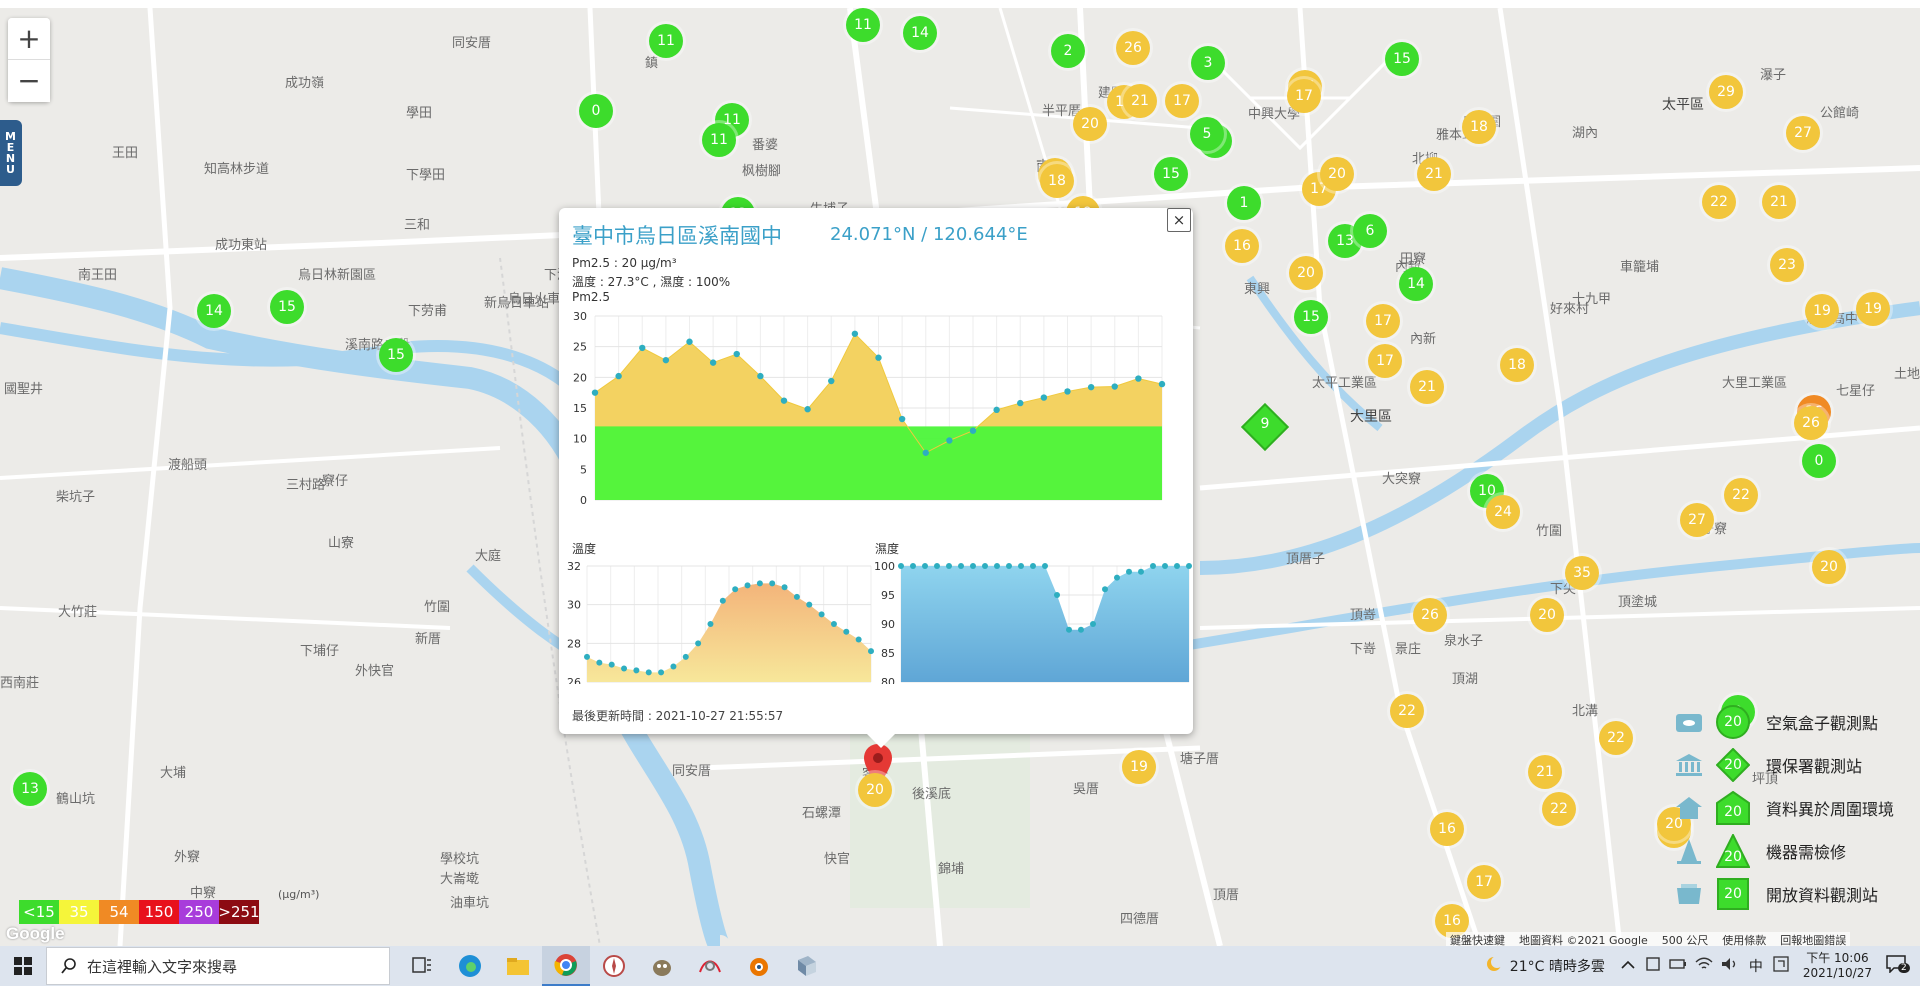 The width and height of the screenshot is (1920, 986). What do you see at coordinates (758, 966) in the screenshot?
I see `blender-icon` at bounding box center [758, 966].